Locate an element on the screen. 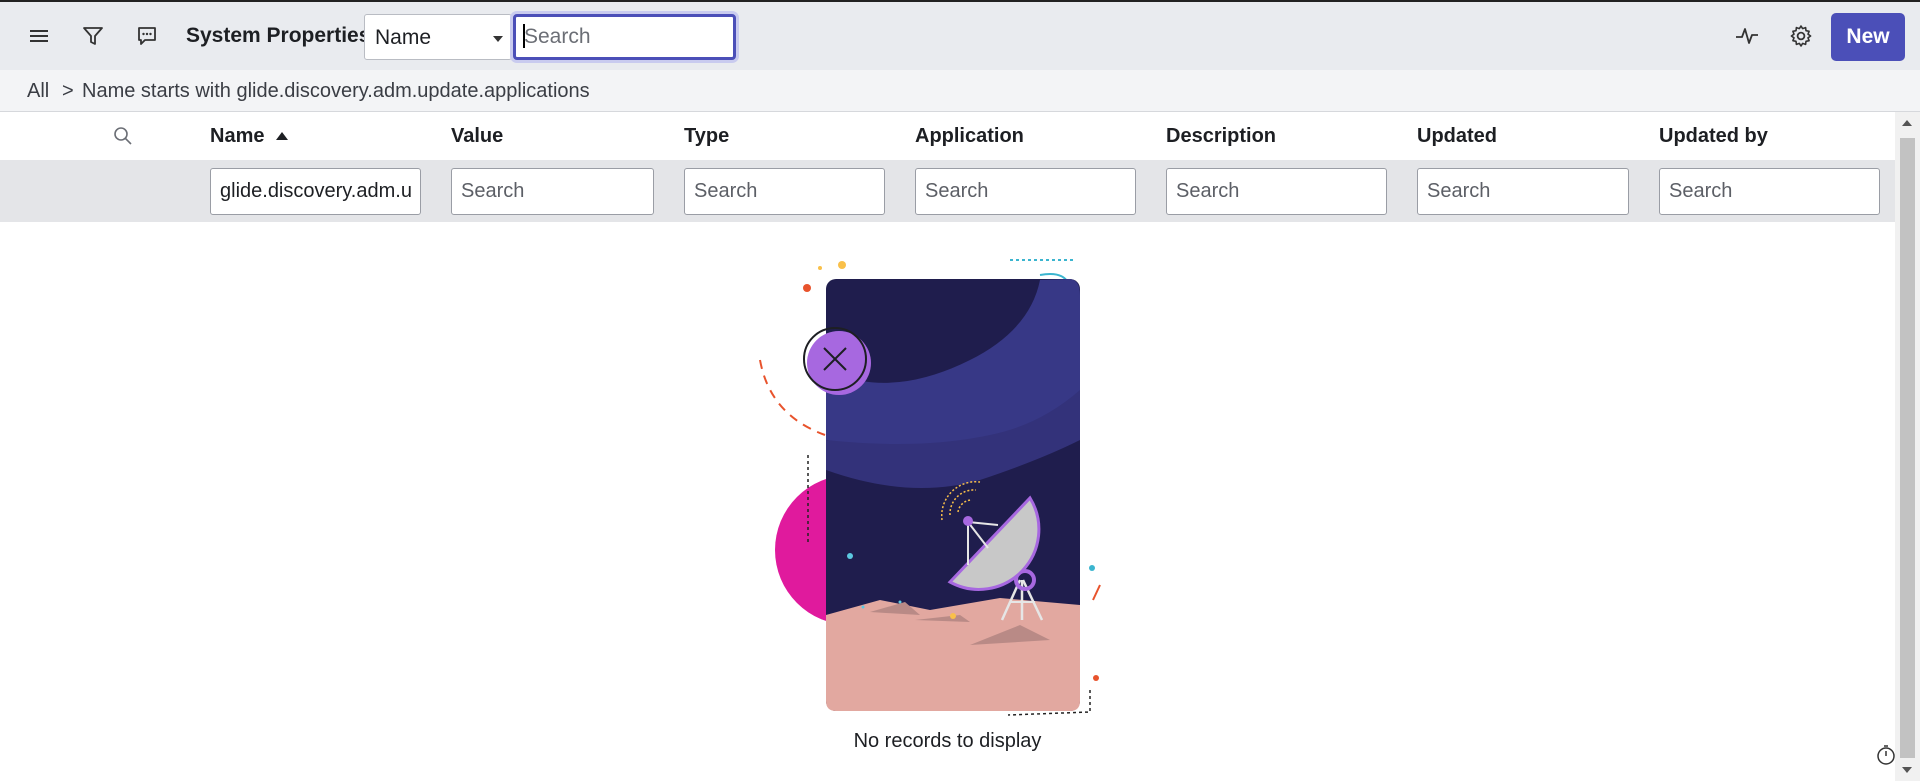 This screenshot has width=1920, height=781. scrollbar-thumb is located at coordinates (1907, 448).